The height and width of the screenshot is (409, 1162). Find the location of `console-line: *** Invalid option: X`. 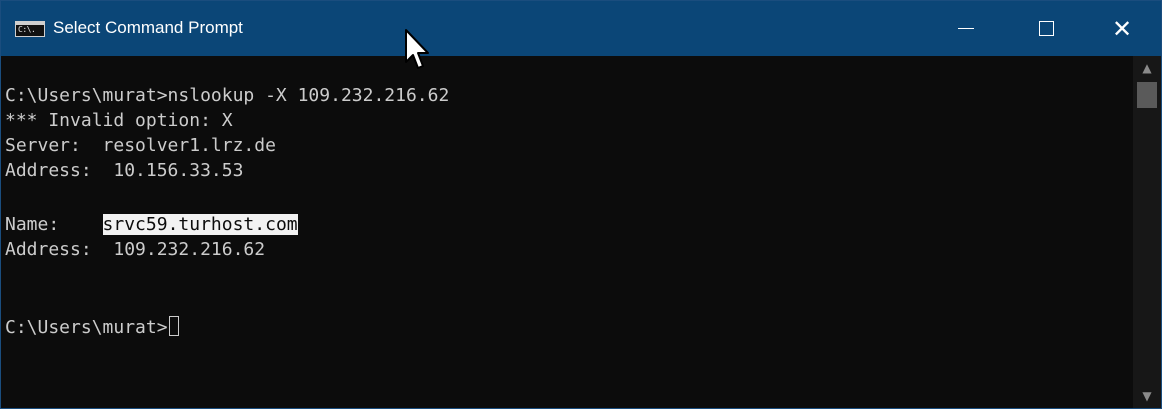

console-line: *** Invalid option: X is located at coordinates (119, 120).